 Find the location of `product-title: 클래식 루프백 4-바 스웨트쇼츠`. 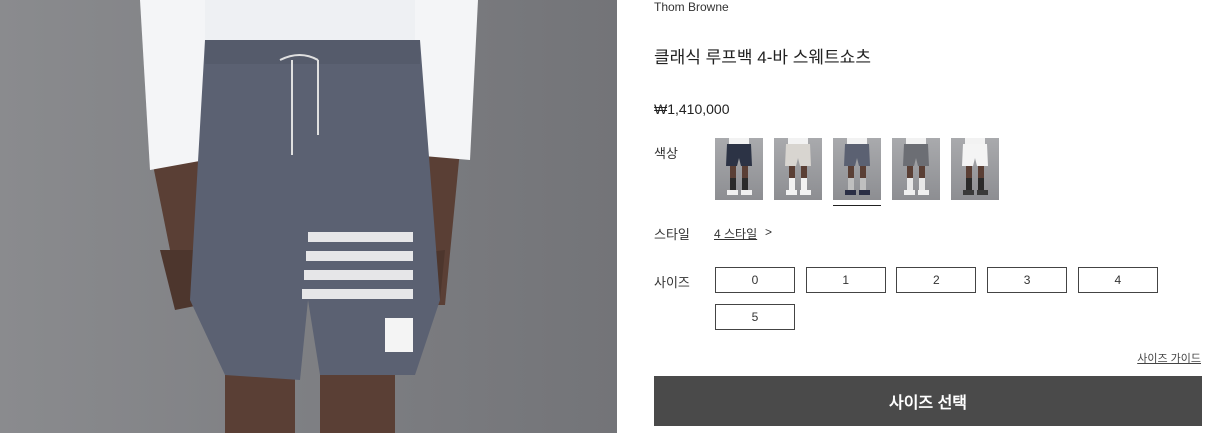

product-title: 클래식 루프백 4-바 스웨트쇼츠 is located at coordinates (762, 57).